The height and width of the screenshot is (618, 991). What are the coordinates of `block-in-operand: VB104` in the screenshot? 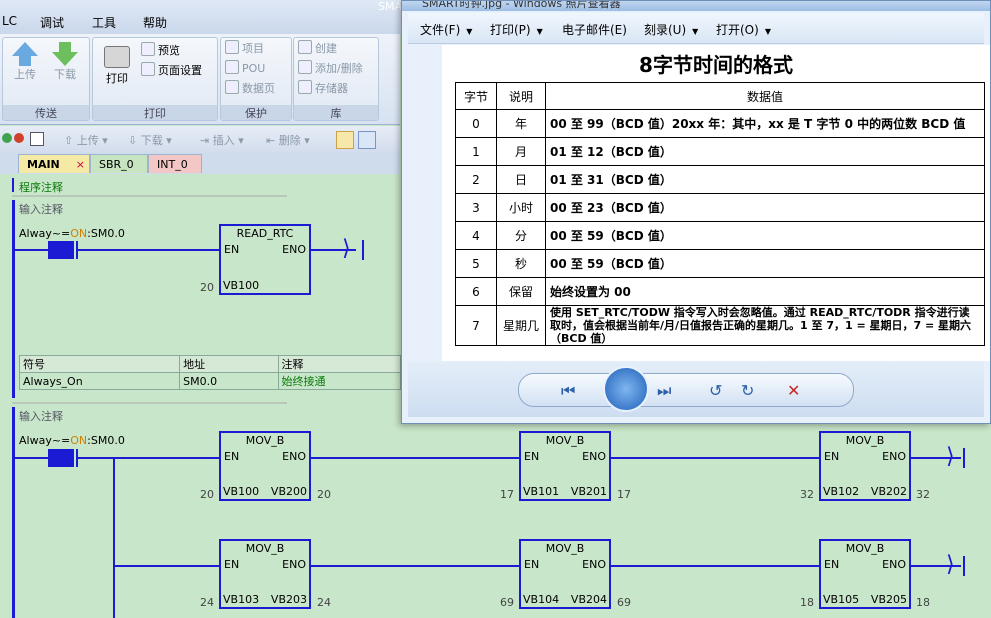 It's located at (541, 599).